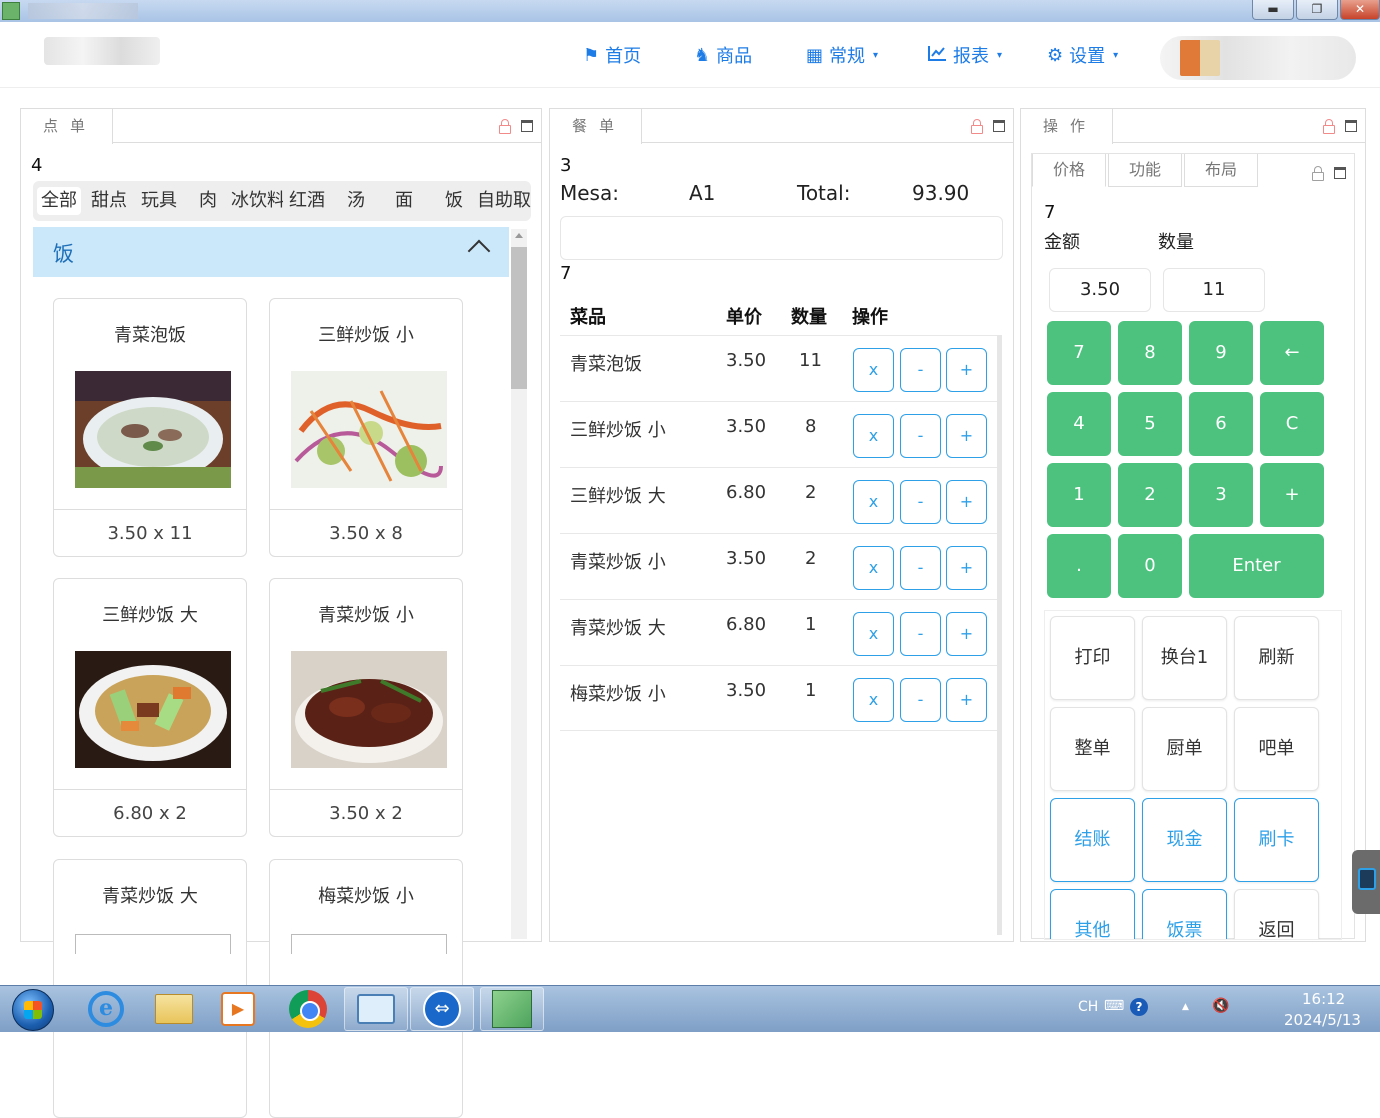 The width and height of the screenshot is (1380, 1118). What do you see at coordinates (519, 235) in the screenshot?
I see `scroll-up-icon` at bounding box center [519, 235].